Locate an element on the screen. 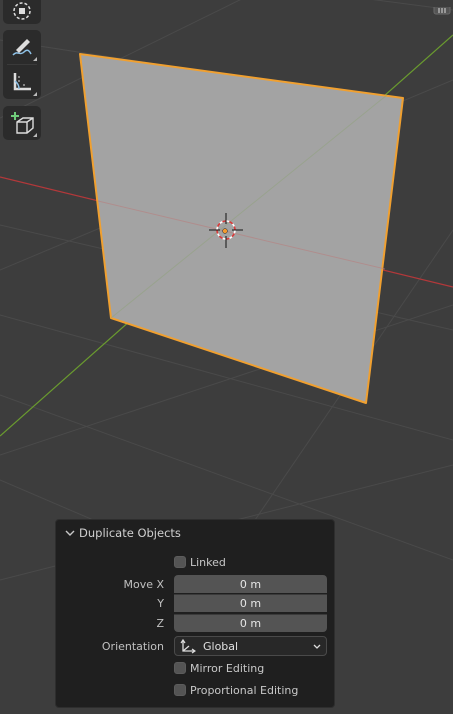  add-cube-tool-button is located at coordinates (22, 123).